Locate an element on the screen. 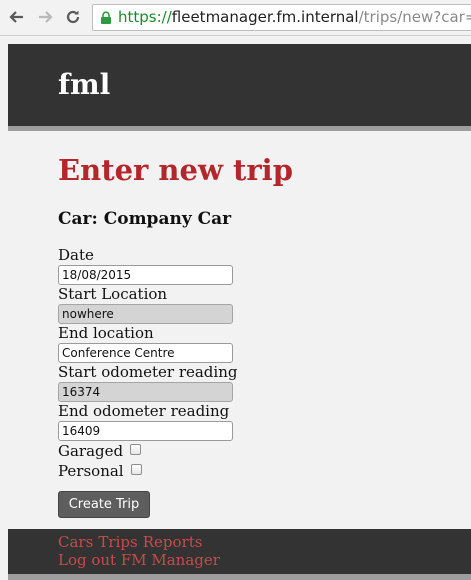 The image size is (471, 580). start-location-field: nowhere is located at coordinates (145, 314).